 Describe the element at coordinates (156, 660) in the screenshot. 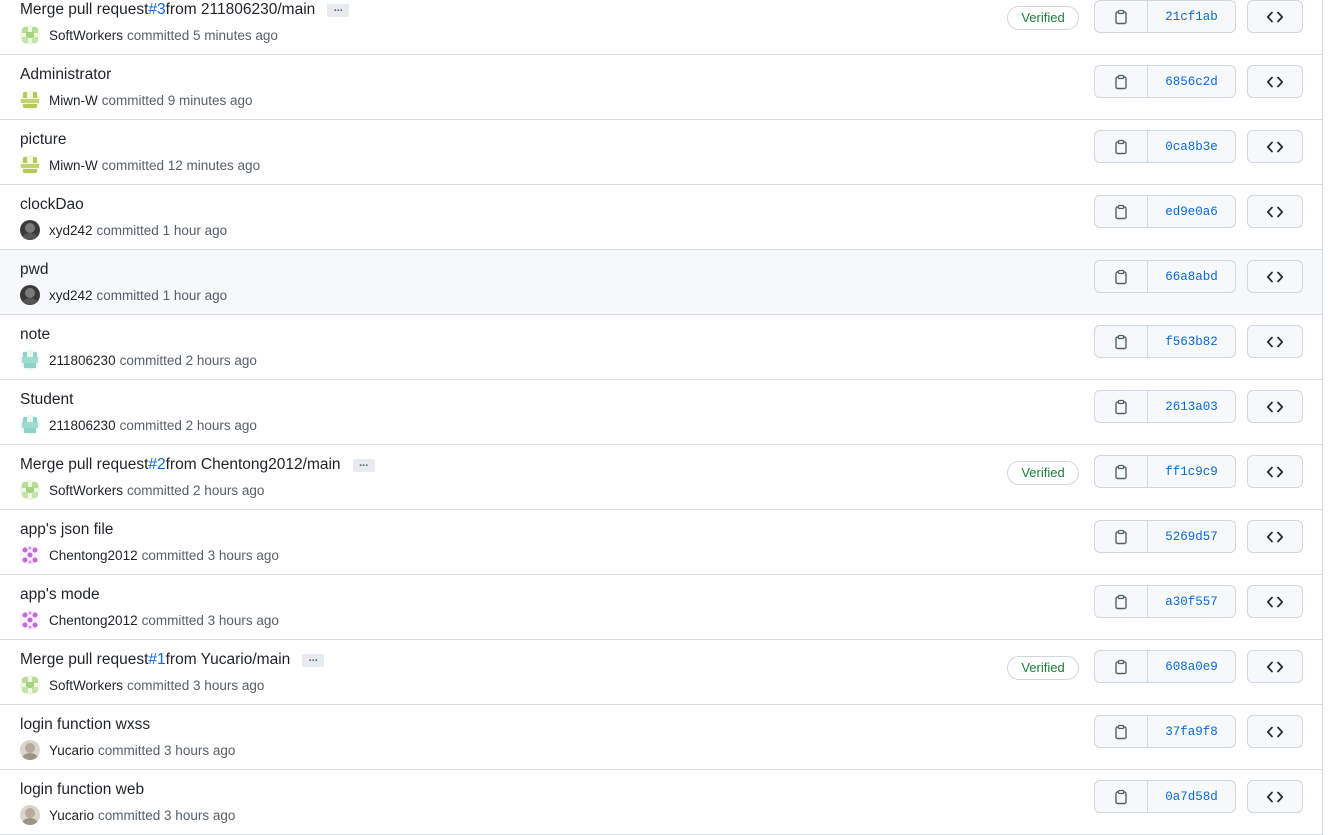

I see `pull-request-link: #1` at that location.